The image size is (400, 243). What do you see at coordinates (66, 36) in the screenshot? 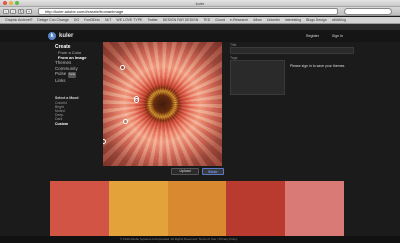
I see `logo-text: kuler` at bounding box center [66, 36].